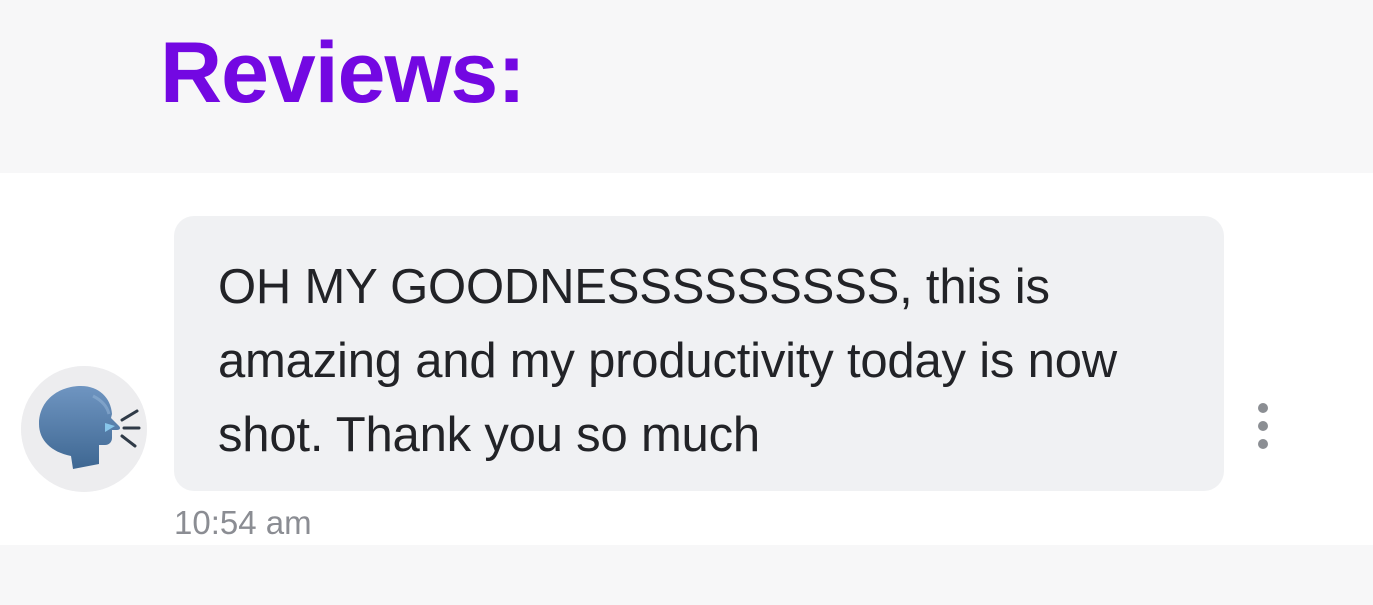 Image resolution: width=1373 pixels, height=605 pixels. Describe the element at coordinates (686, 575) in the screenshot. I see `footer-background` at that location.